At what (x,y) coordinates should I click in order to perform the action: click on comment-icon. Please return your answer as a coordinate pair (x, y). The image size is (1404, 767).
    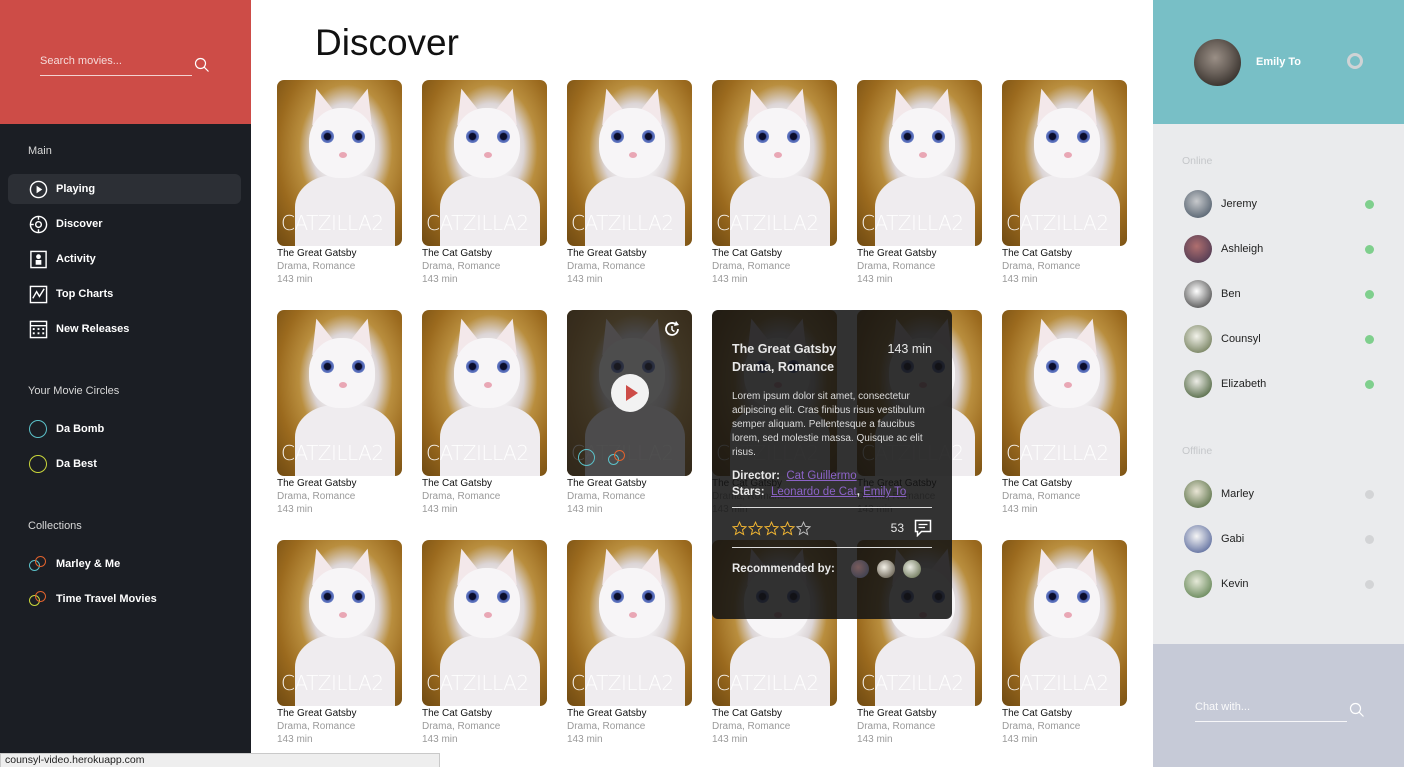
    Looking at the image, I should click on (923, 528).